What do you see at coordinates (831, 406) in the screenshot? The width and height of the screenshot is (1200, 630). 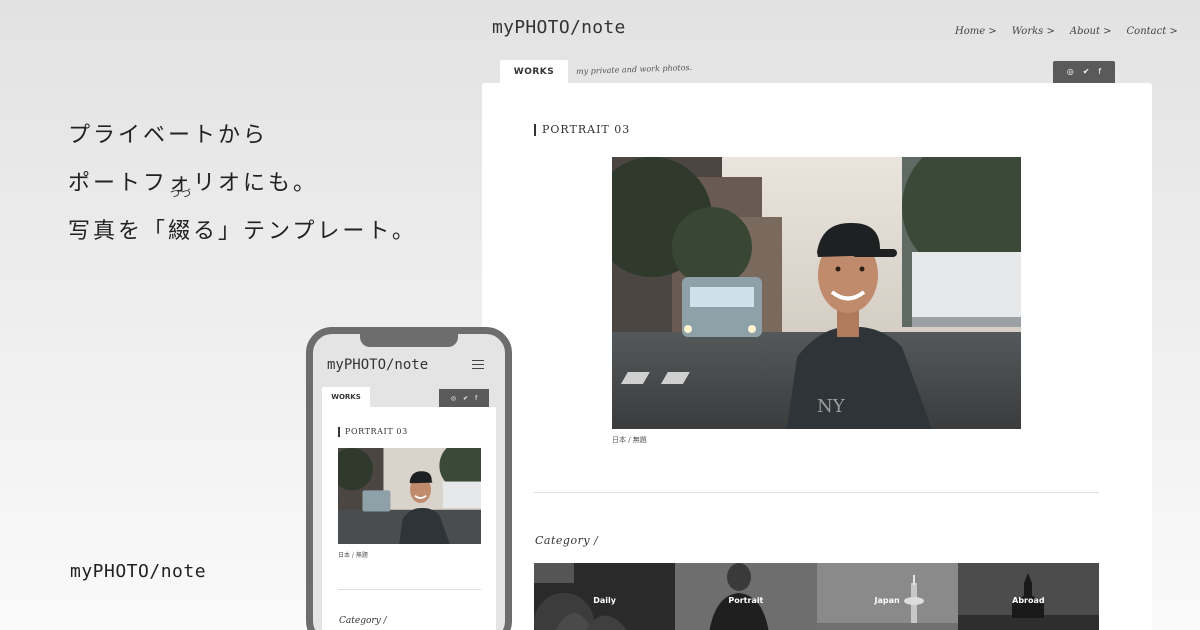 I see `svg-text: NY` at bounding box center [831, 406].